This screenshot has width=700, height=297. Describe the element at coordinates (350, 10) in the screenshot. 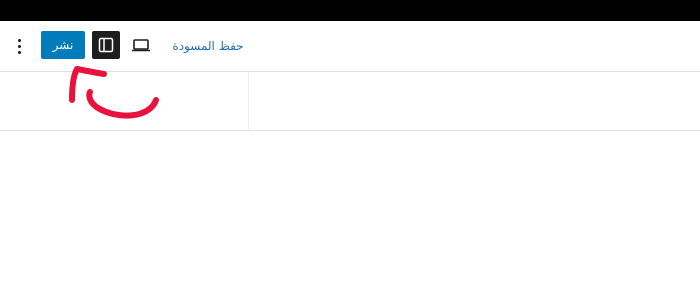

I see `top-black-bar` at that location.